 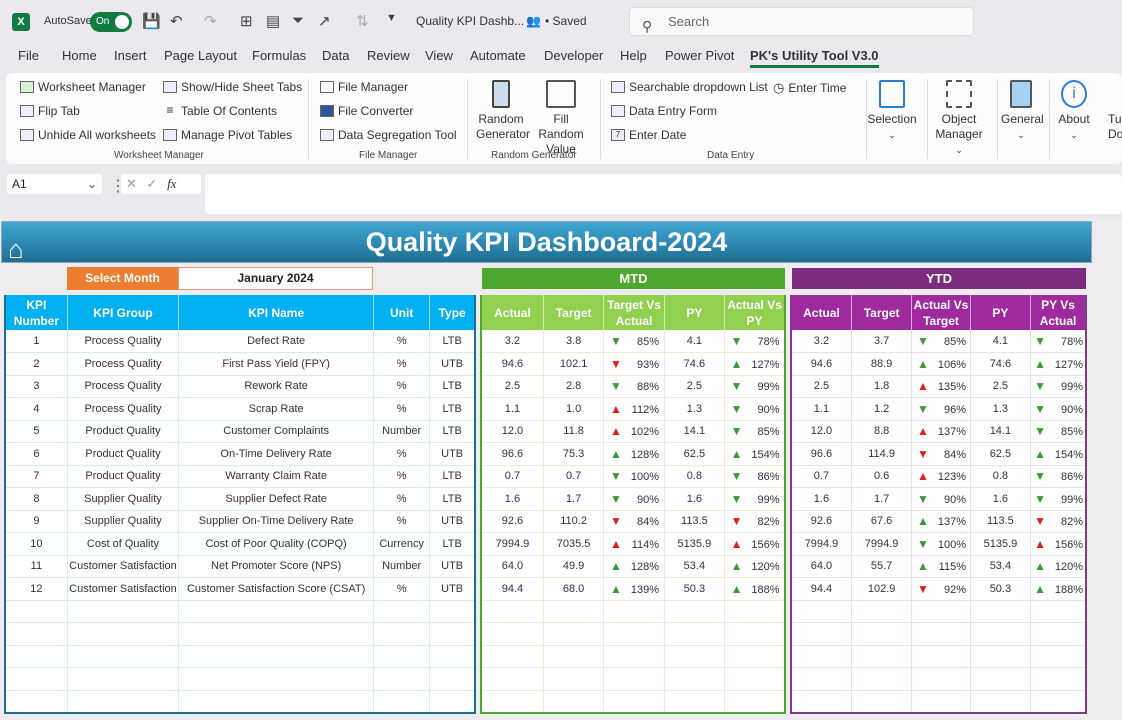 I want to click on mtd-actual: 2.5, so click(x=512, y=386).